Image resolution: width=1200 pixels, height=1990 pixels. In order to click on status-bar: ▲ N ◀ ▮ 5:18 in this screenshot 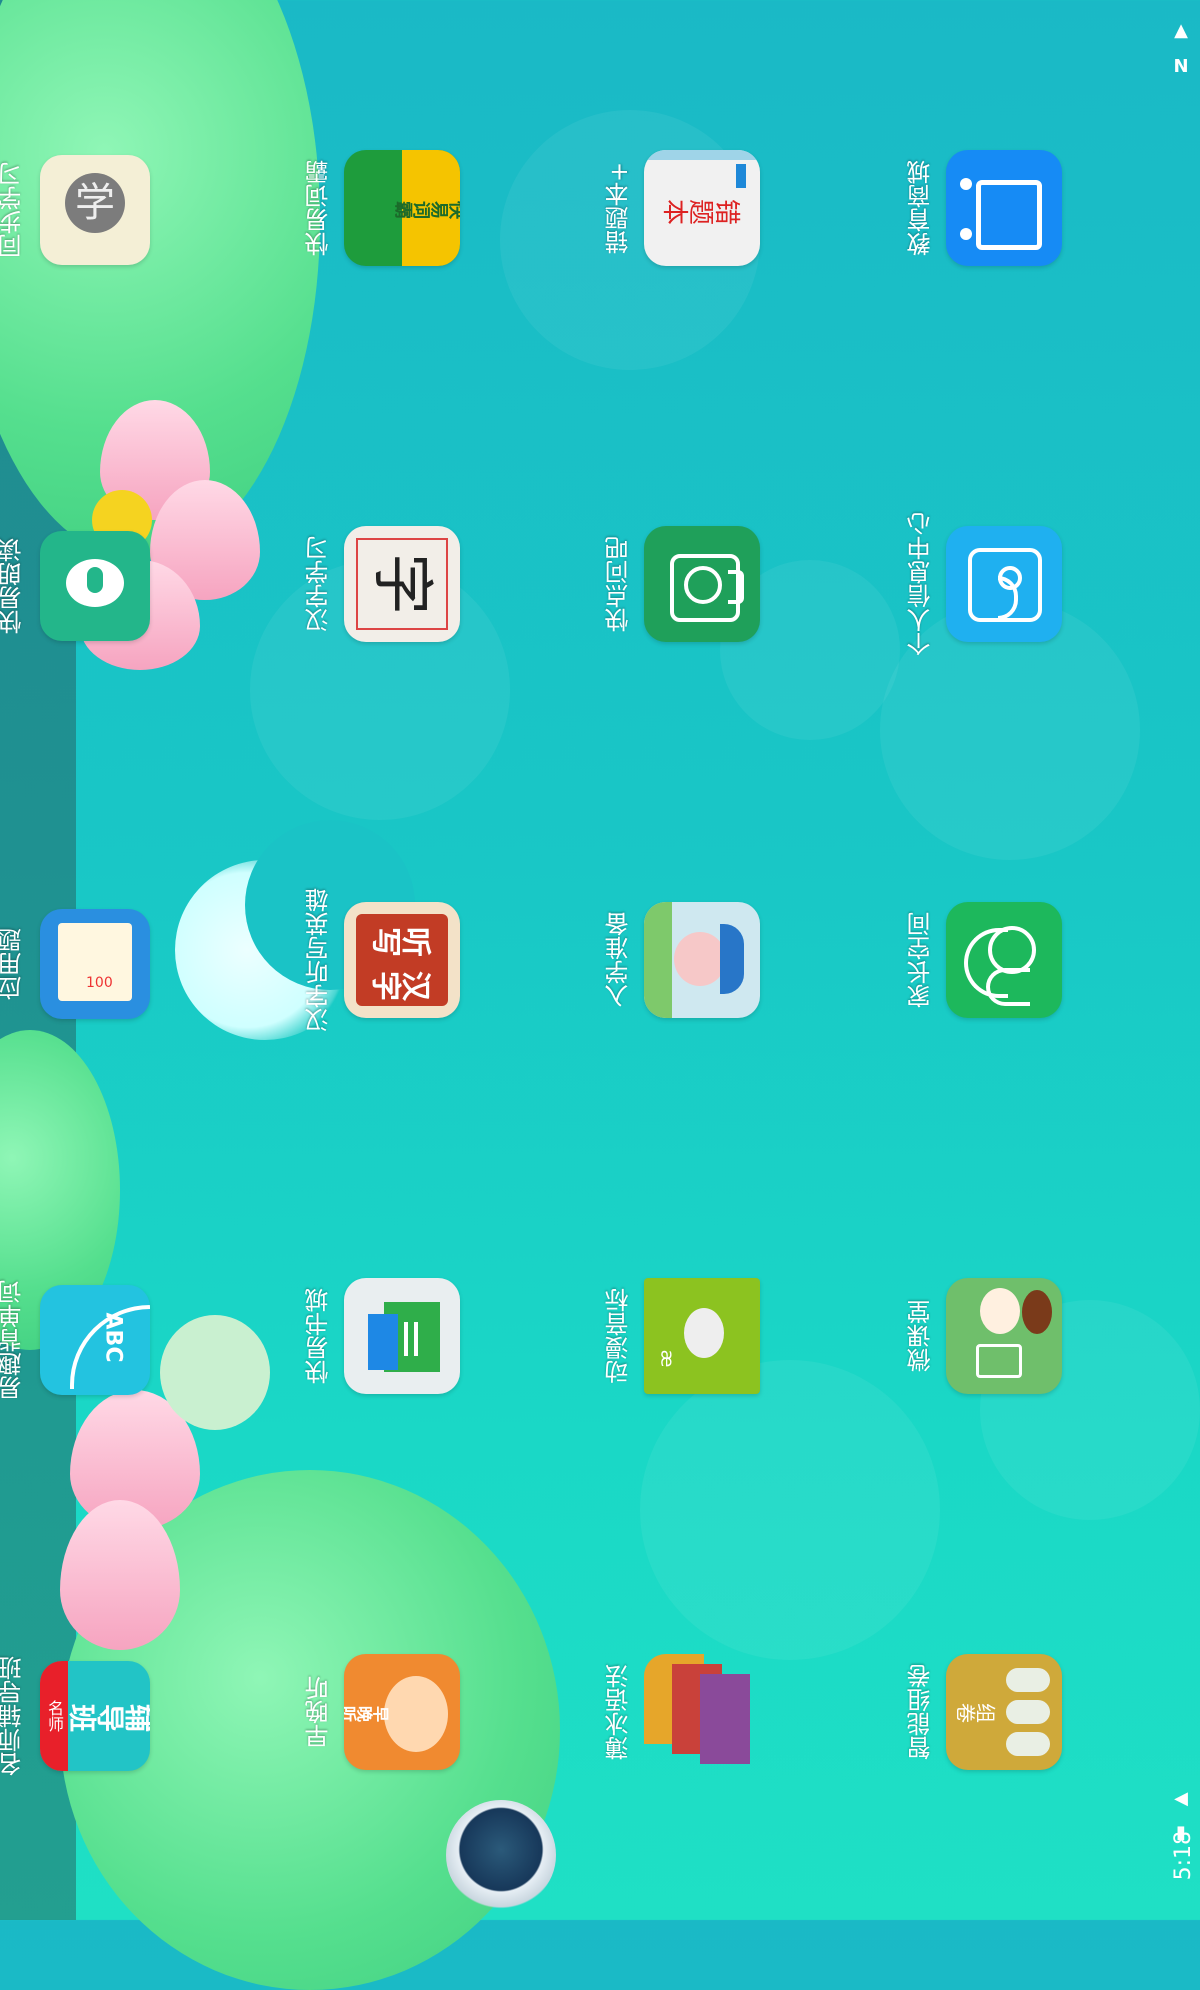, I will do `click(1180, 960)`.